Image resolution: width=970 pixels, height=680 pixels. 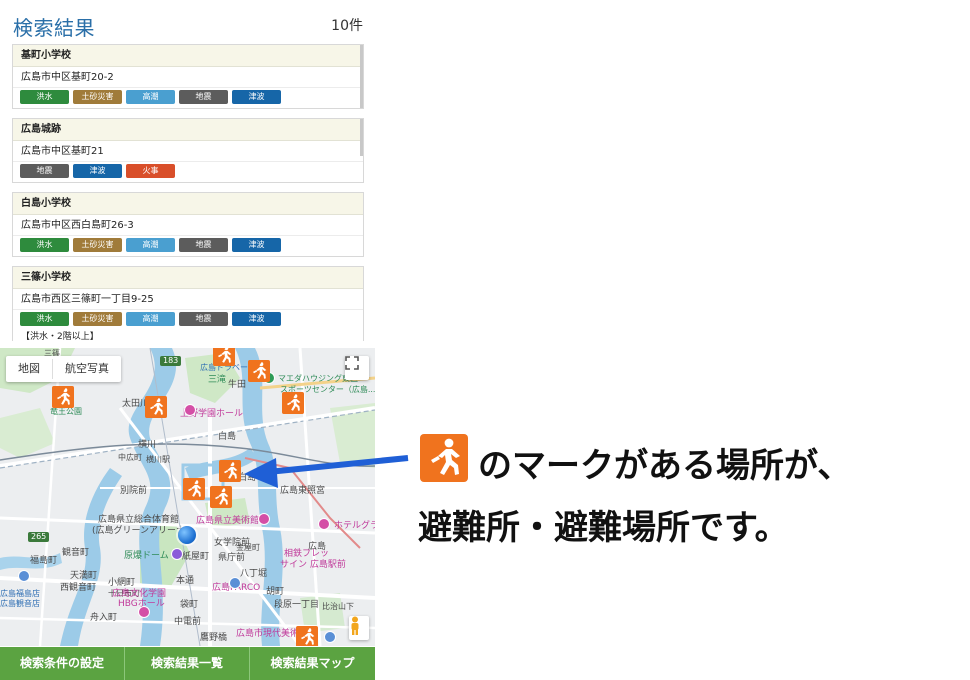 I want to click on map-label: 白島, so click(x=227, y=437).